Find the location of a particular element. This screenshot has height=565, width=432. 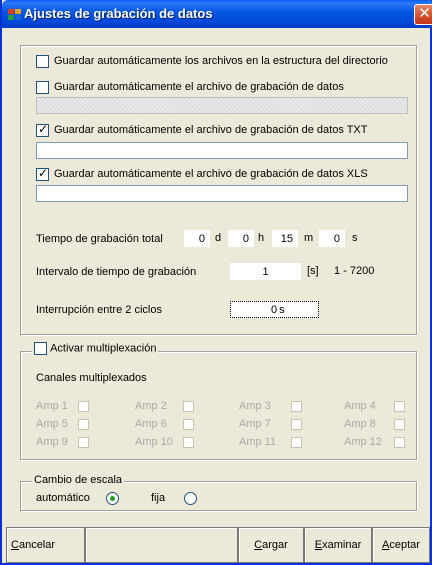

amp-4-checkbox is located at coordinates (399, 406).